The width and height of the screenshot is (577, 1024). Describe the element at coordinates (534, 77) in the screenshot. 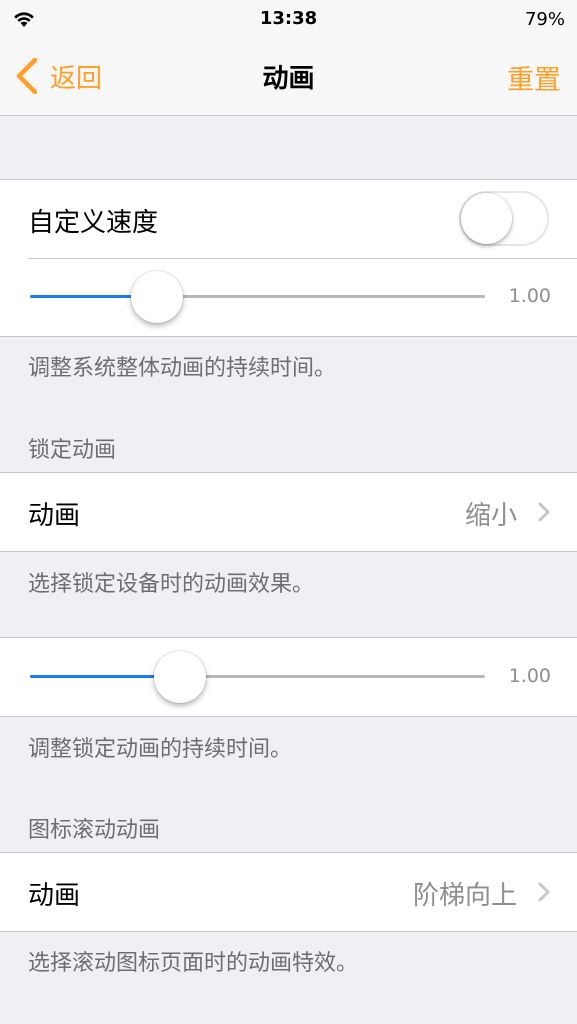

I see `reset-button: 重置` at that location.